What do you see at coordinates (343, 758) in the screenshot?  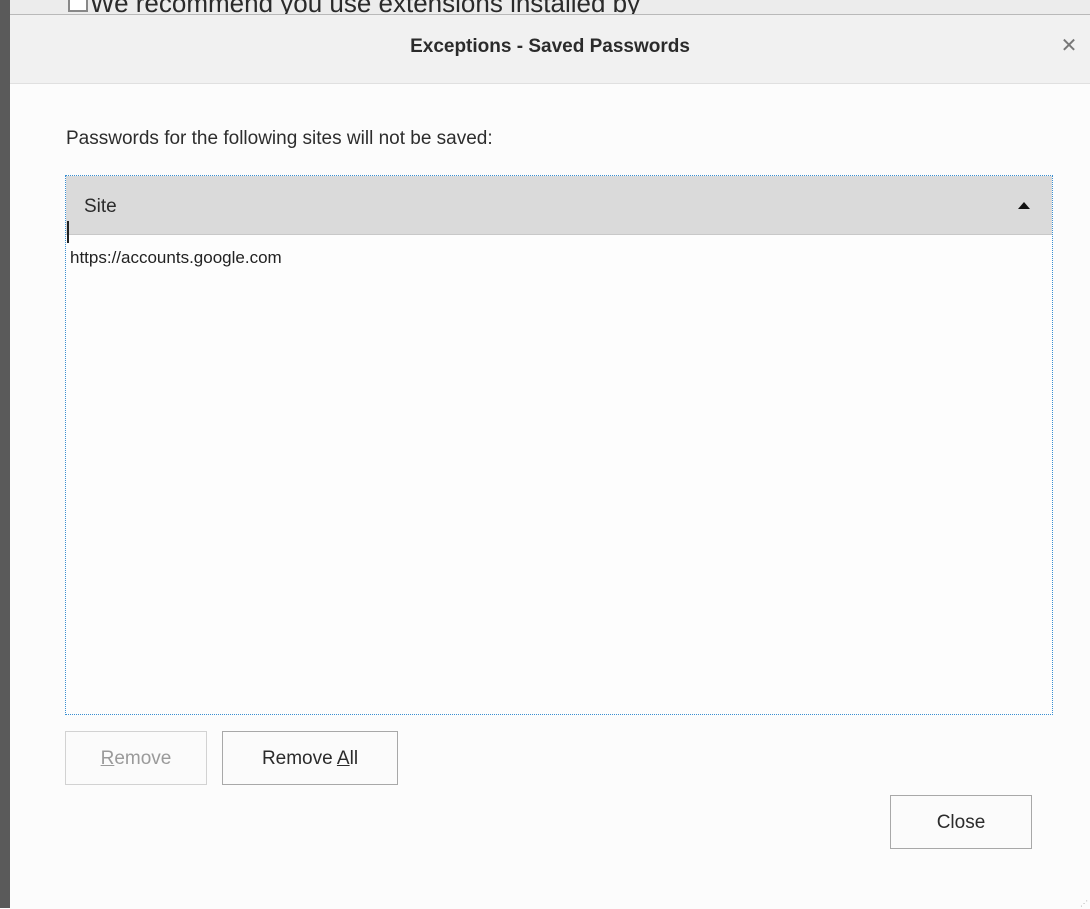 I see `remove-all-button-accel: A` at bounding box center [343, 758].